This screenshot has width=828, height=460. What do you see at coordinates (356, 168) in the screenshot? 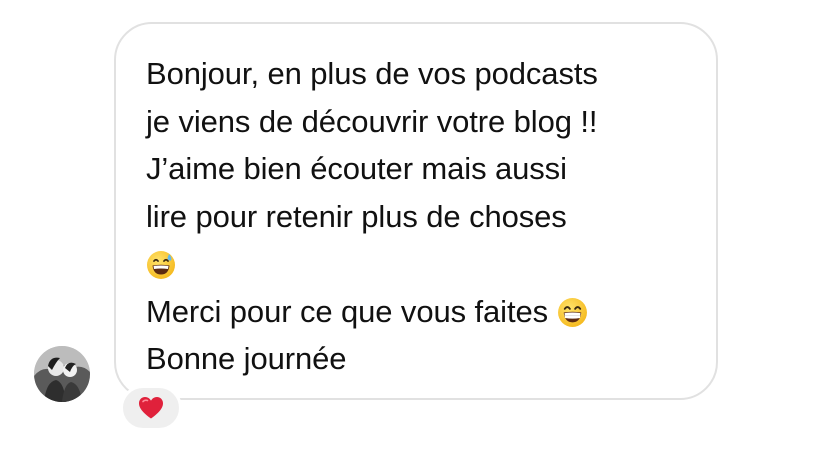
I see `message-line-3: J’aime bien écouter mais aussi` at bounding box center [356, 168].